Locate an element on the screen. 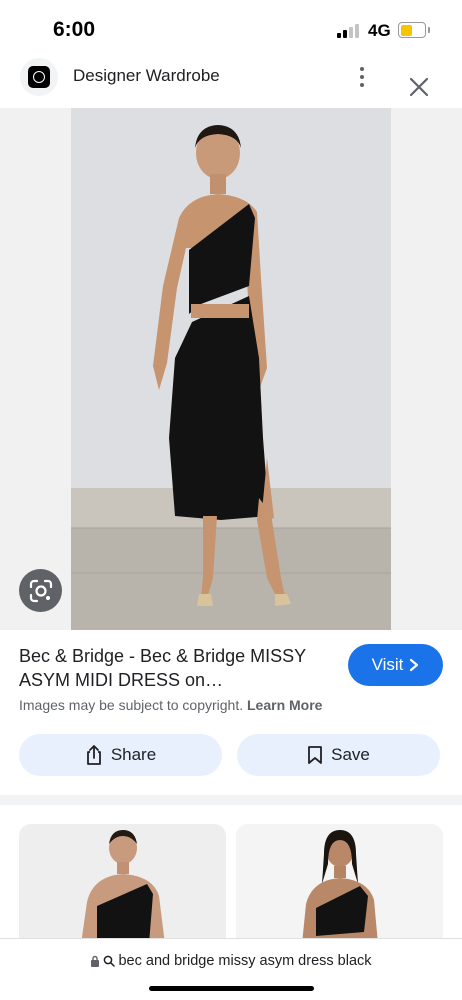  cellular-signal-icon is located at coordinates (350, 31).